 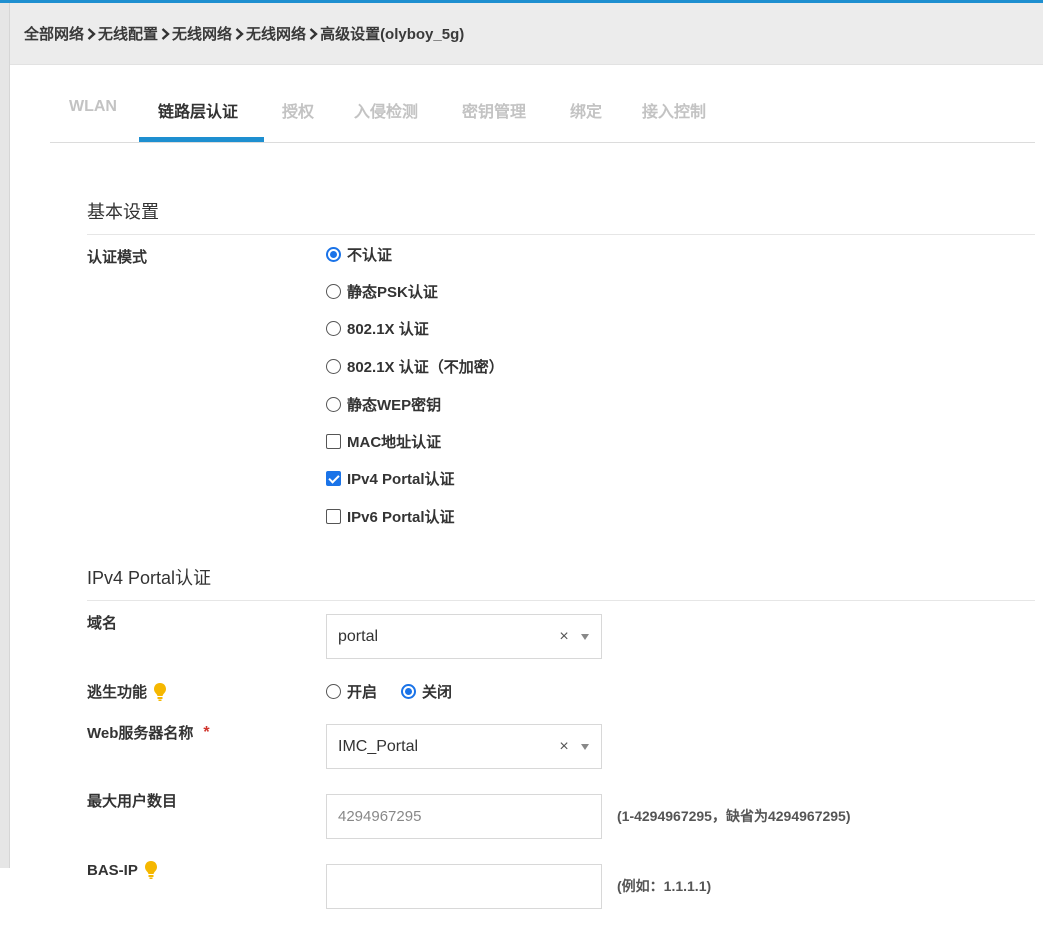 I want to click on web-server-value: IMC_Portal, so click(x=378, y=746).